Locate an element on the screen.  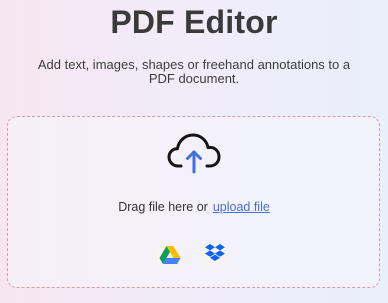
page-title: PDF Editor is located at coordinates (194, 22).